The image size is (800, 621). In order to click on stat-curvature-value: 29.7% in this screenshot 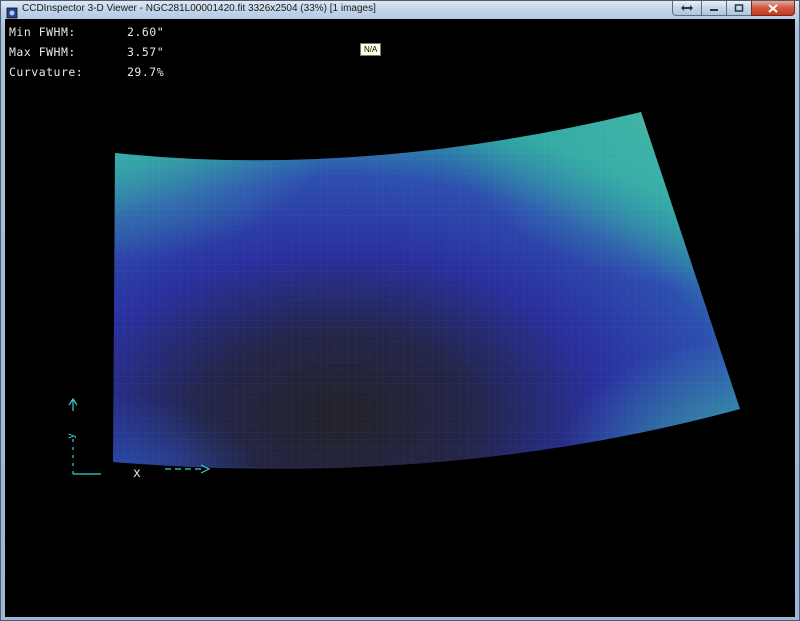, I will do `click(146, 72)`.